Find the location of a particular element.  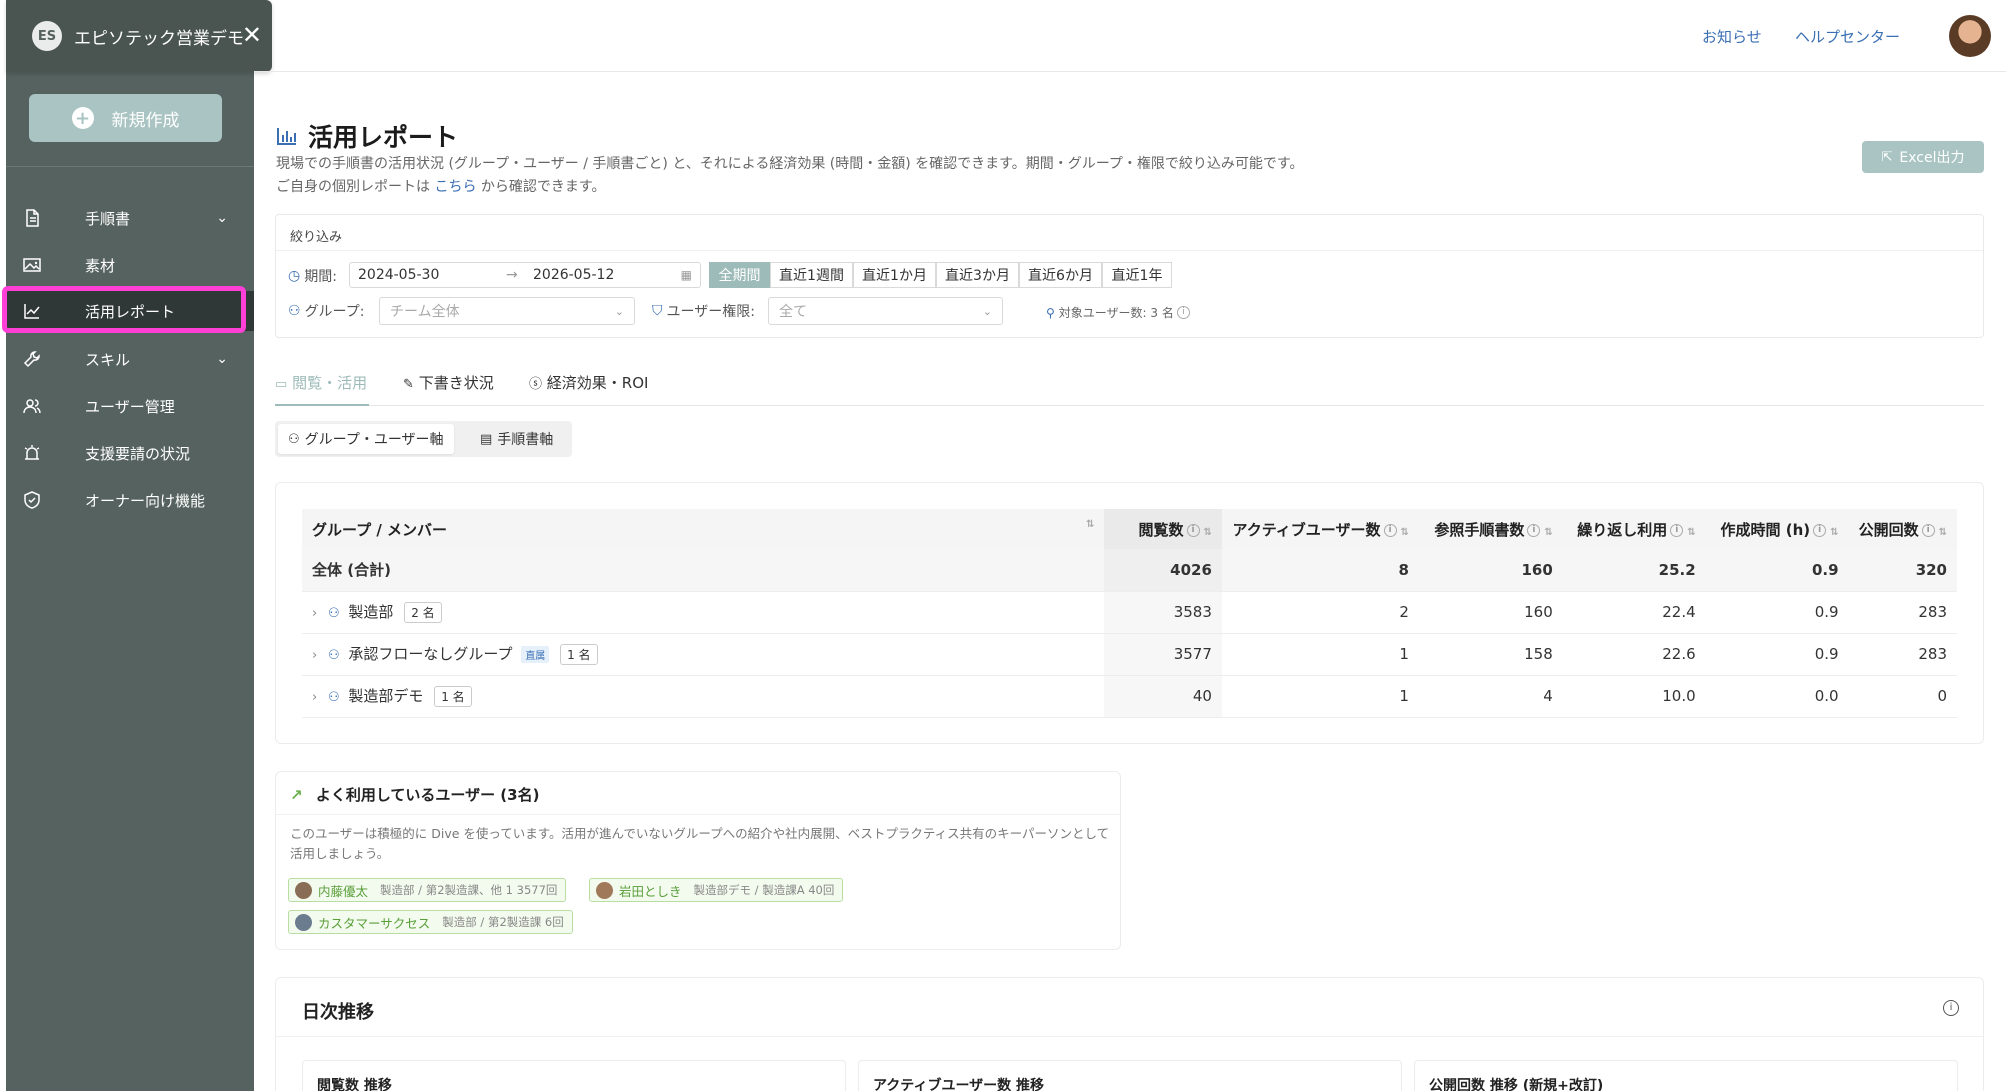

period-1year: 直近1年 is located at coordinates (1137, 275).